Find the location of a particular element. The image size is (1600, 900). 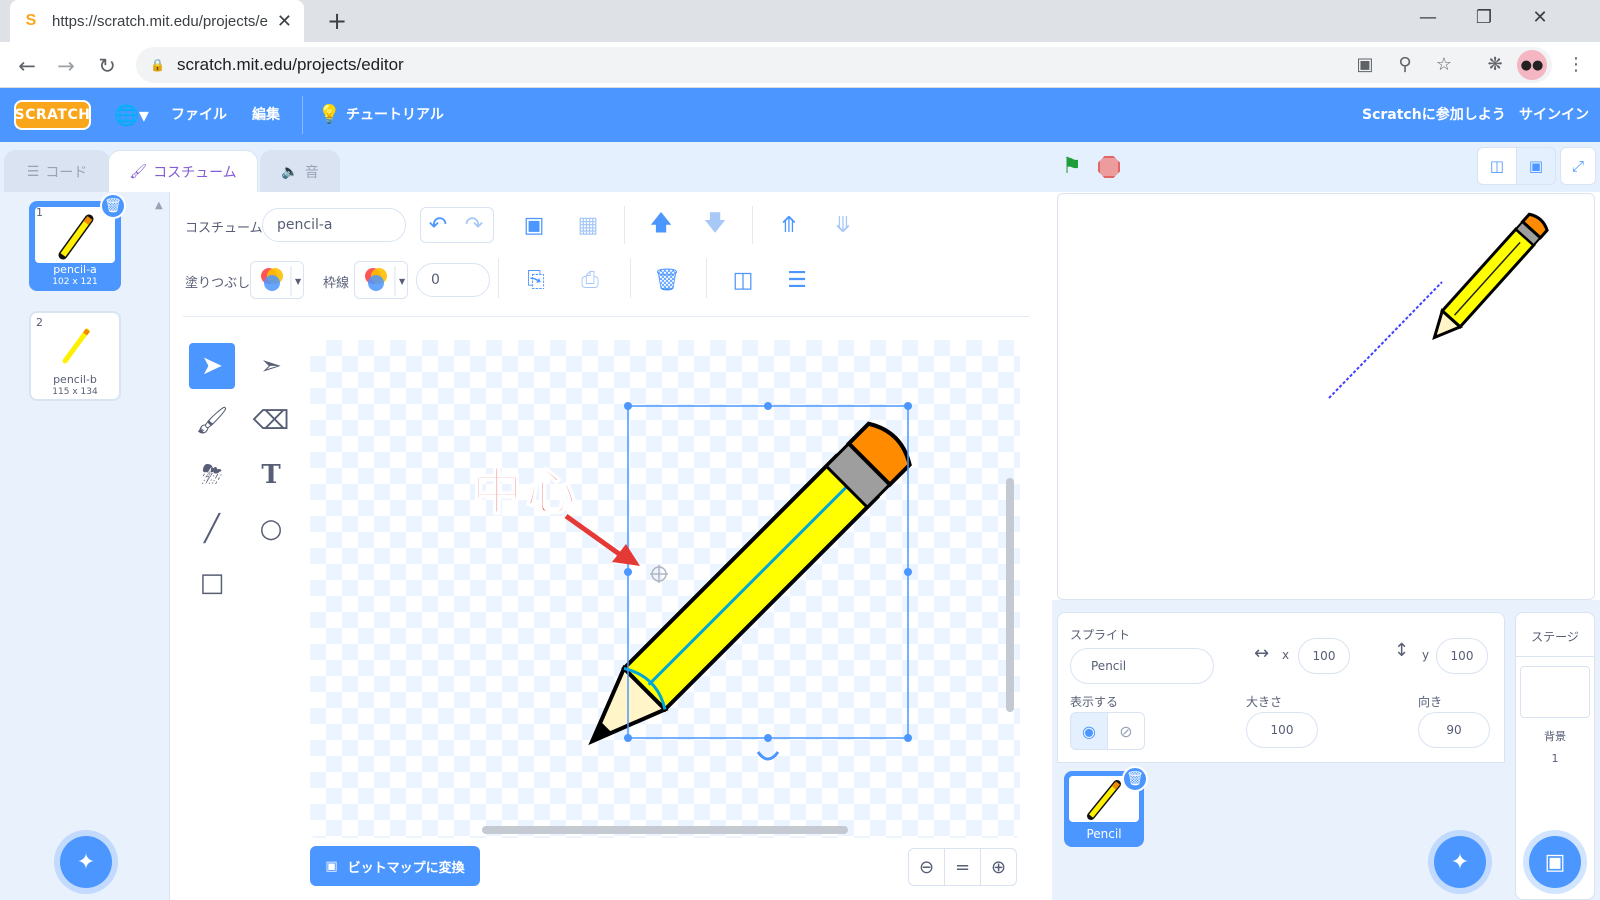

toolbar-divider is located at coordinates (630, 278).